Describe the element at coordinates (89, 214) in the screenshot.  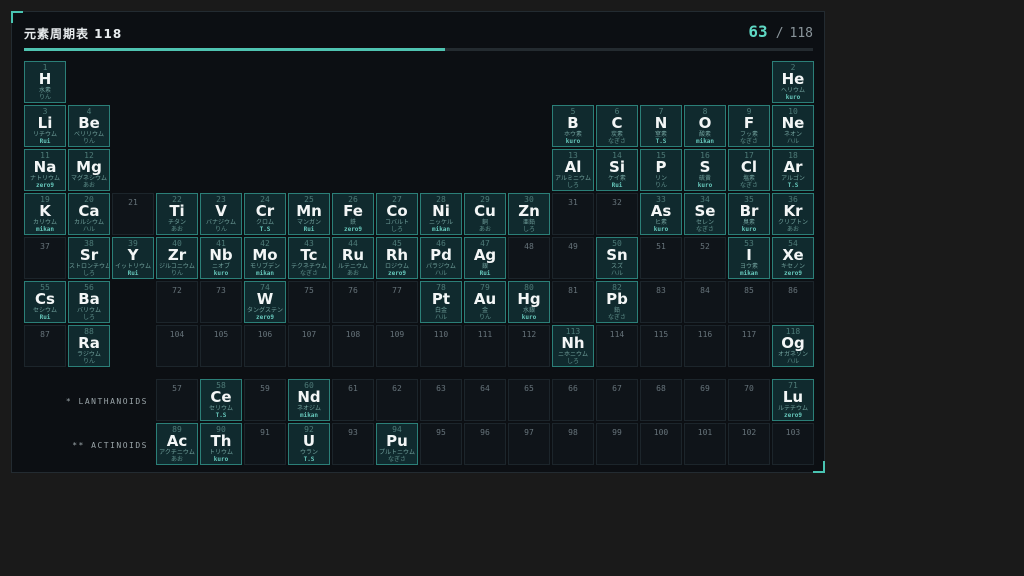
I see `element-cell-ca: 20 Ca カルシウム ハル` at that location.